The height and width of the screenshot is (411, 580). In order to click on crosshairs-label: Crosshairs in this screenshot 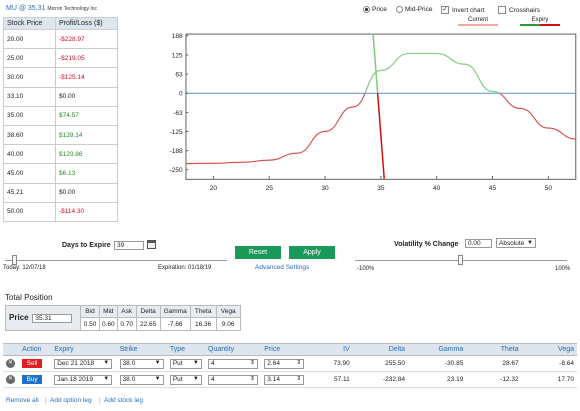, I will do `click(525, 10)`.